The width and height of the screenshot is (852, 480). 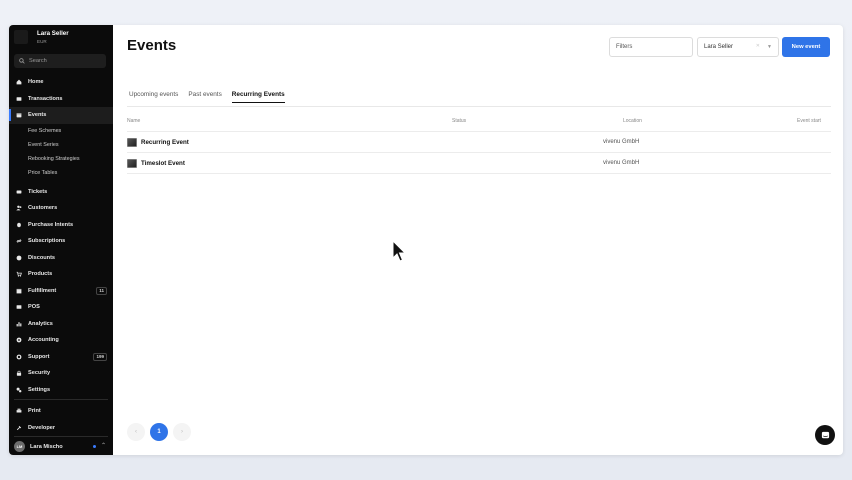 What do you see at coordinates (632, 121) in the screenshot?
I see `column-header-location: Location` at bounding box center [632, 121].